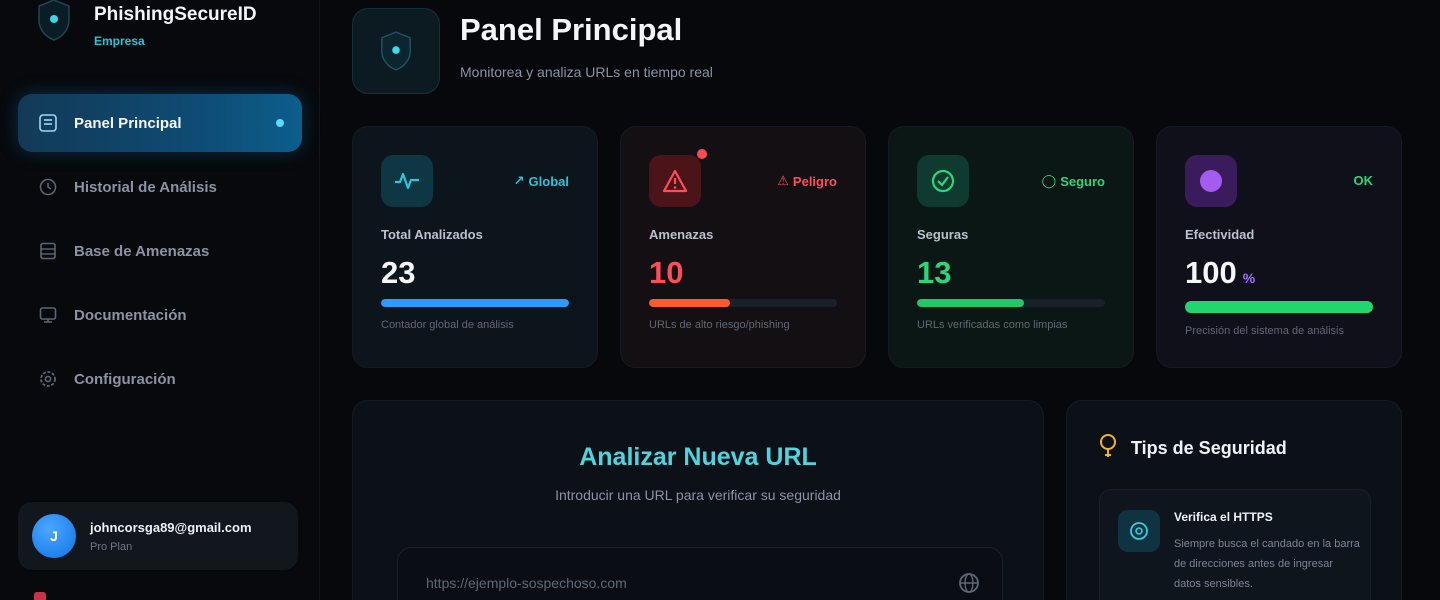  I want to click on sidebar-item-historial: Historial de Análisis, so click(160, 187).